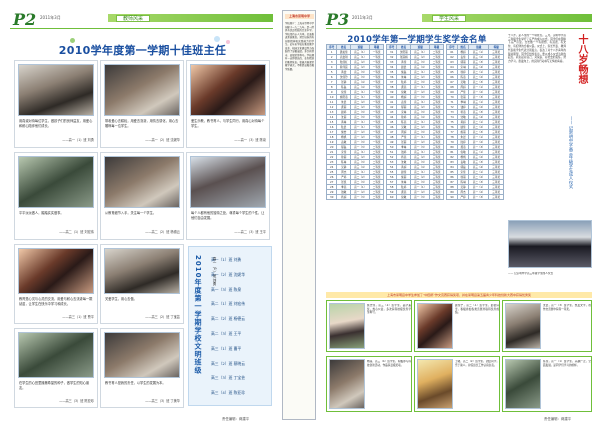 The image size is (600, 428). What do you see at coordinates (236, 419) in the screenshot?
I see `left-footer: 责任编辑：蒋建平` at bounding box center [236, 419].